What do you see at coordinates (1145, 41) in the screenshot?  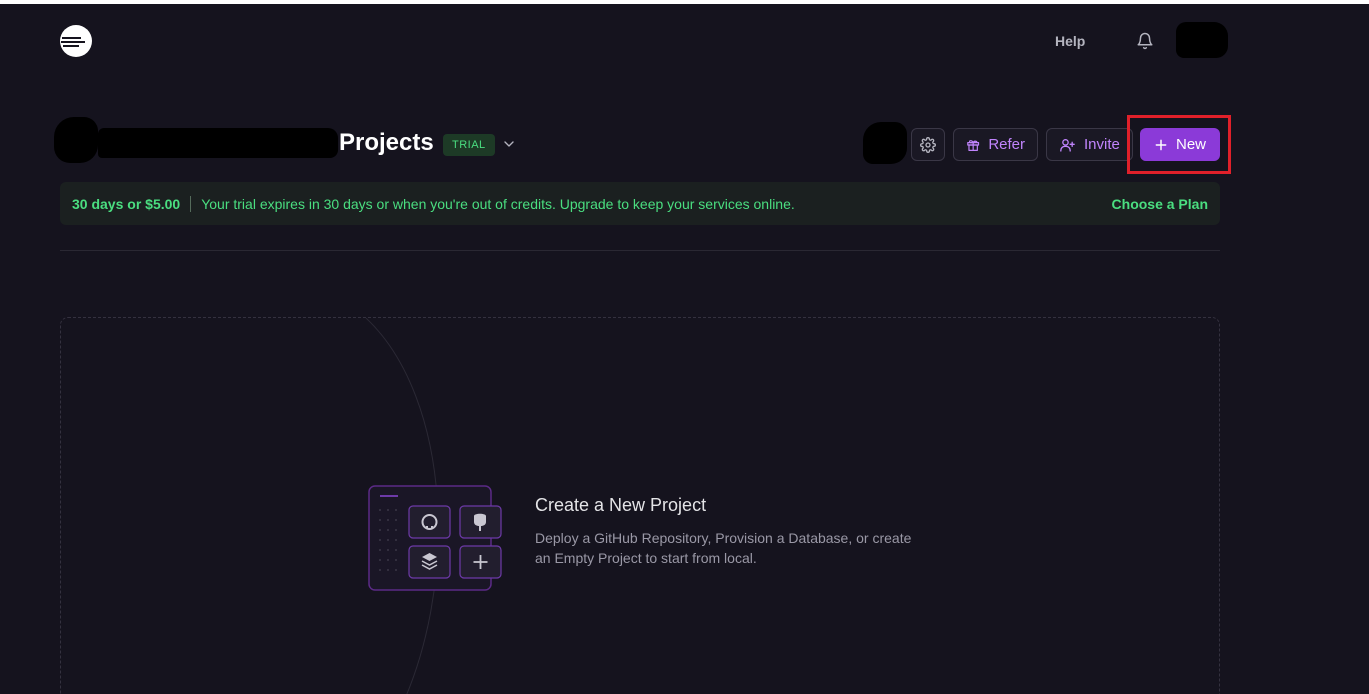 I see `bell-icon` at bounding box center [1145, 41].